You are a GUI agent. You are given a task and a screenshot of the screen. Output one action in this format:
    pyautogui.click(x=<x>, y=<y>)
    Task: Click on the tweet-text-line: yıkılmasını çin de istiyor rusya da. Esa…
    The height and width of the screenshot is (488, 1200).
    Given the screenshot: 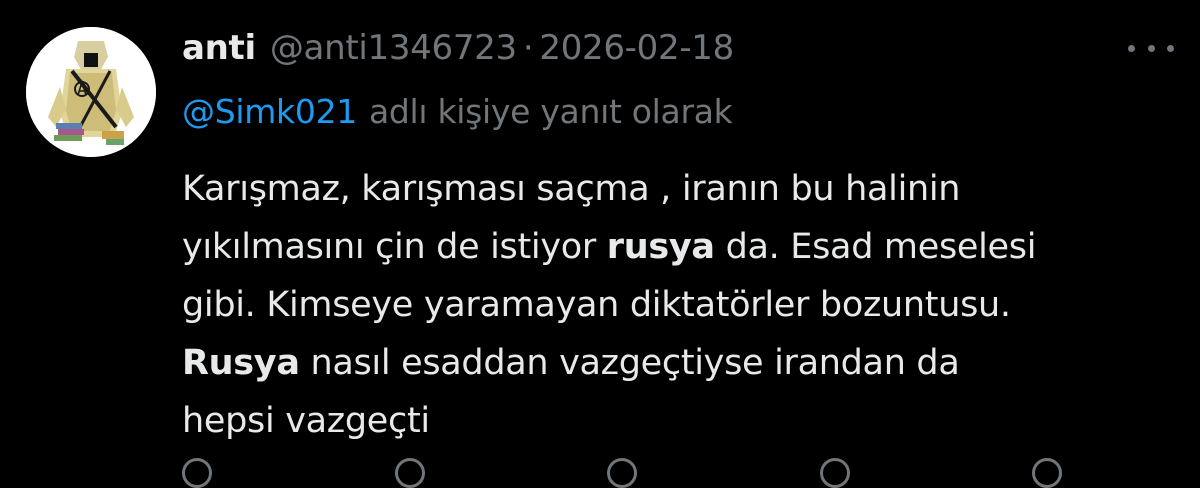 What is the action you would take?
    pyautogui.click(x=677, y=247)
    